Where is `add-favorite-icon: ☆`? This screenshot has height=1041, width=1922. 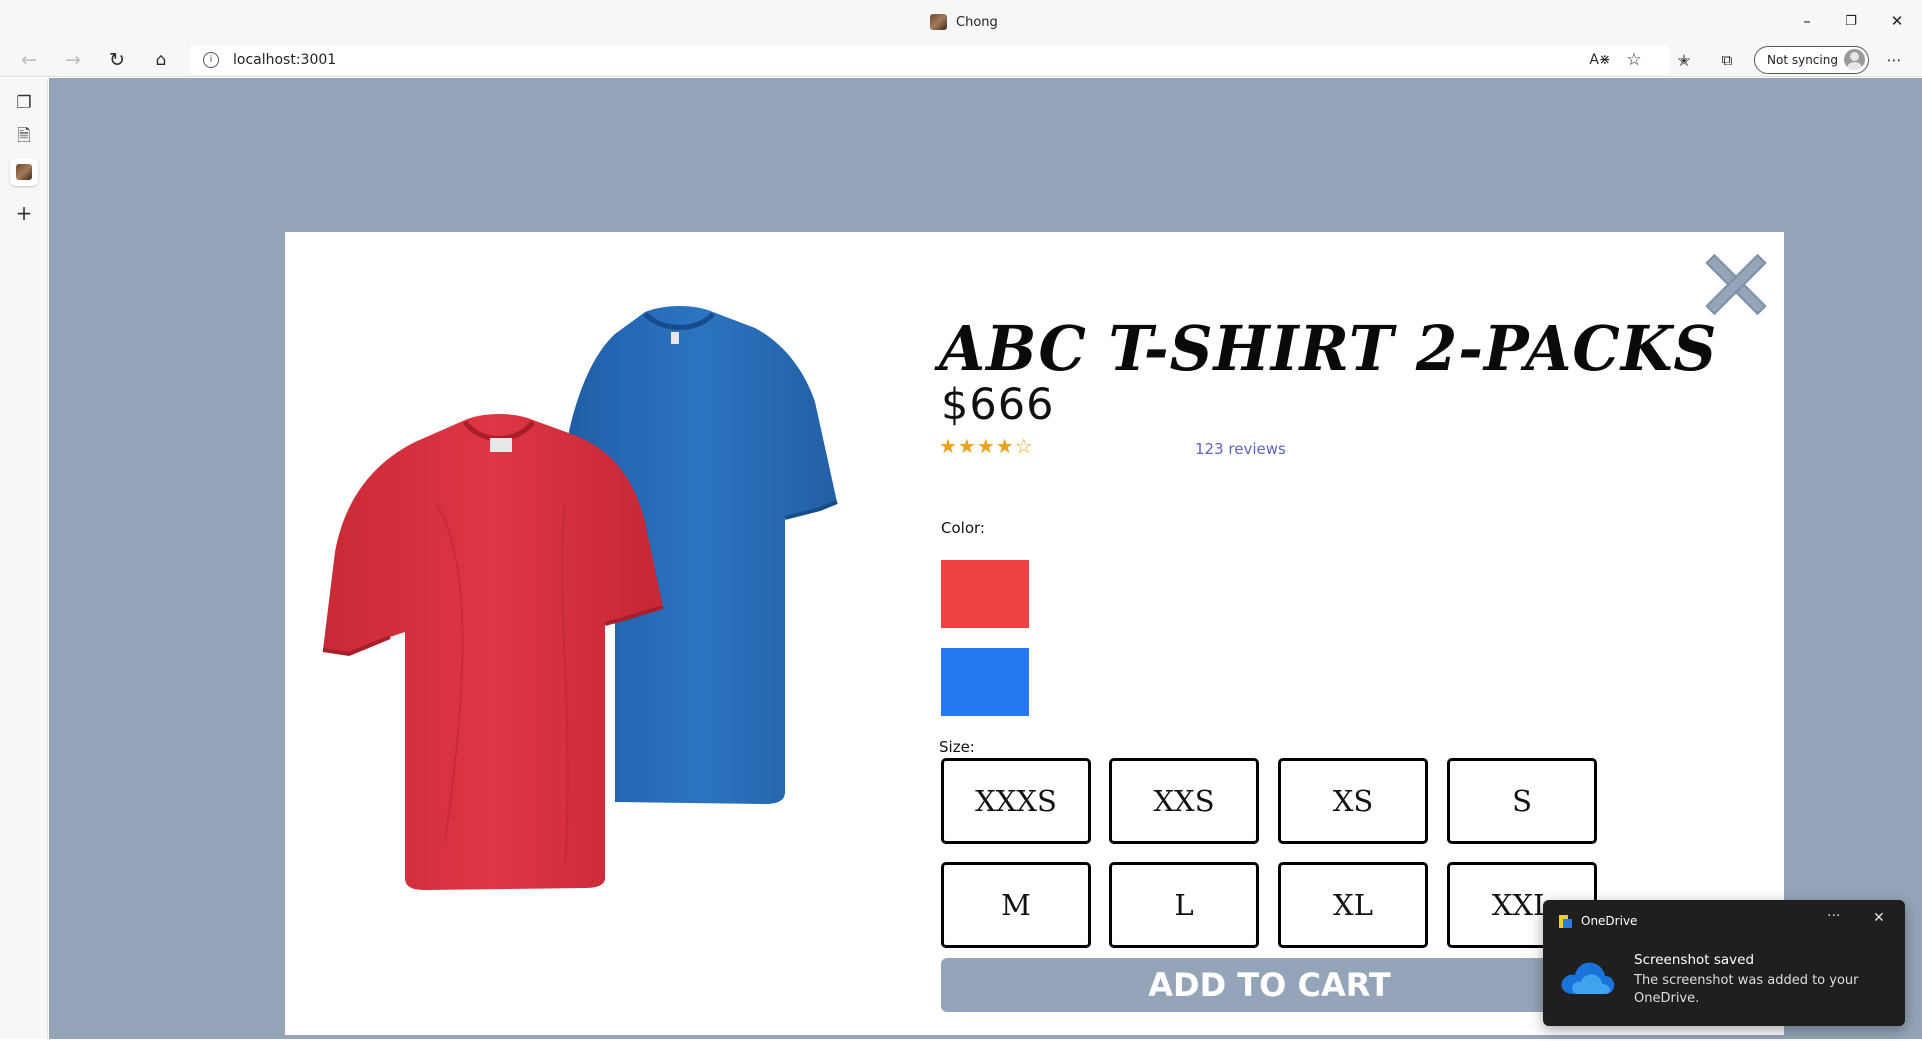 add-favorite-icon: ☆ is located at coordinates (1634, 60).